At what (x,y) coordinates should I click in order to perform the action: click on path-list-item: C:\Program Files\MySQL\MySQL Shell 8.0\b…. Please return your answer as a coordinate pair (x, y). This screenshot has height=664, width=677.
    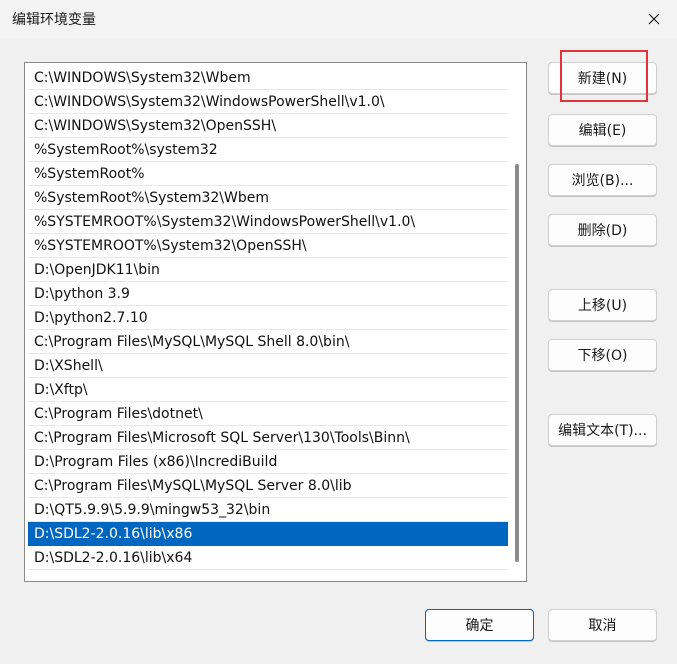
    Looking at the image, I should click on (268, 342).